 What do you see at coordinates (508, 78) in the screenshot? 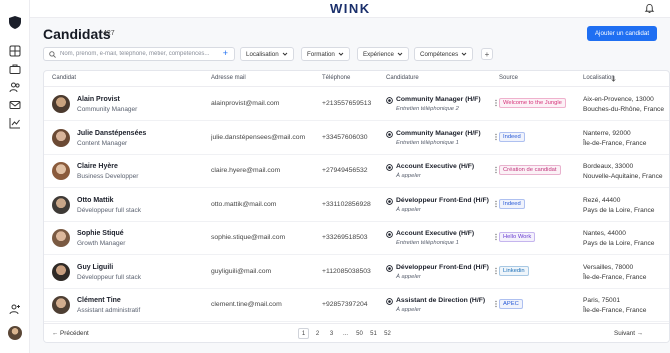
I see `column-header-source: Source` at bounding box center [508, 78].